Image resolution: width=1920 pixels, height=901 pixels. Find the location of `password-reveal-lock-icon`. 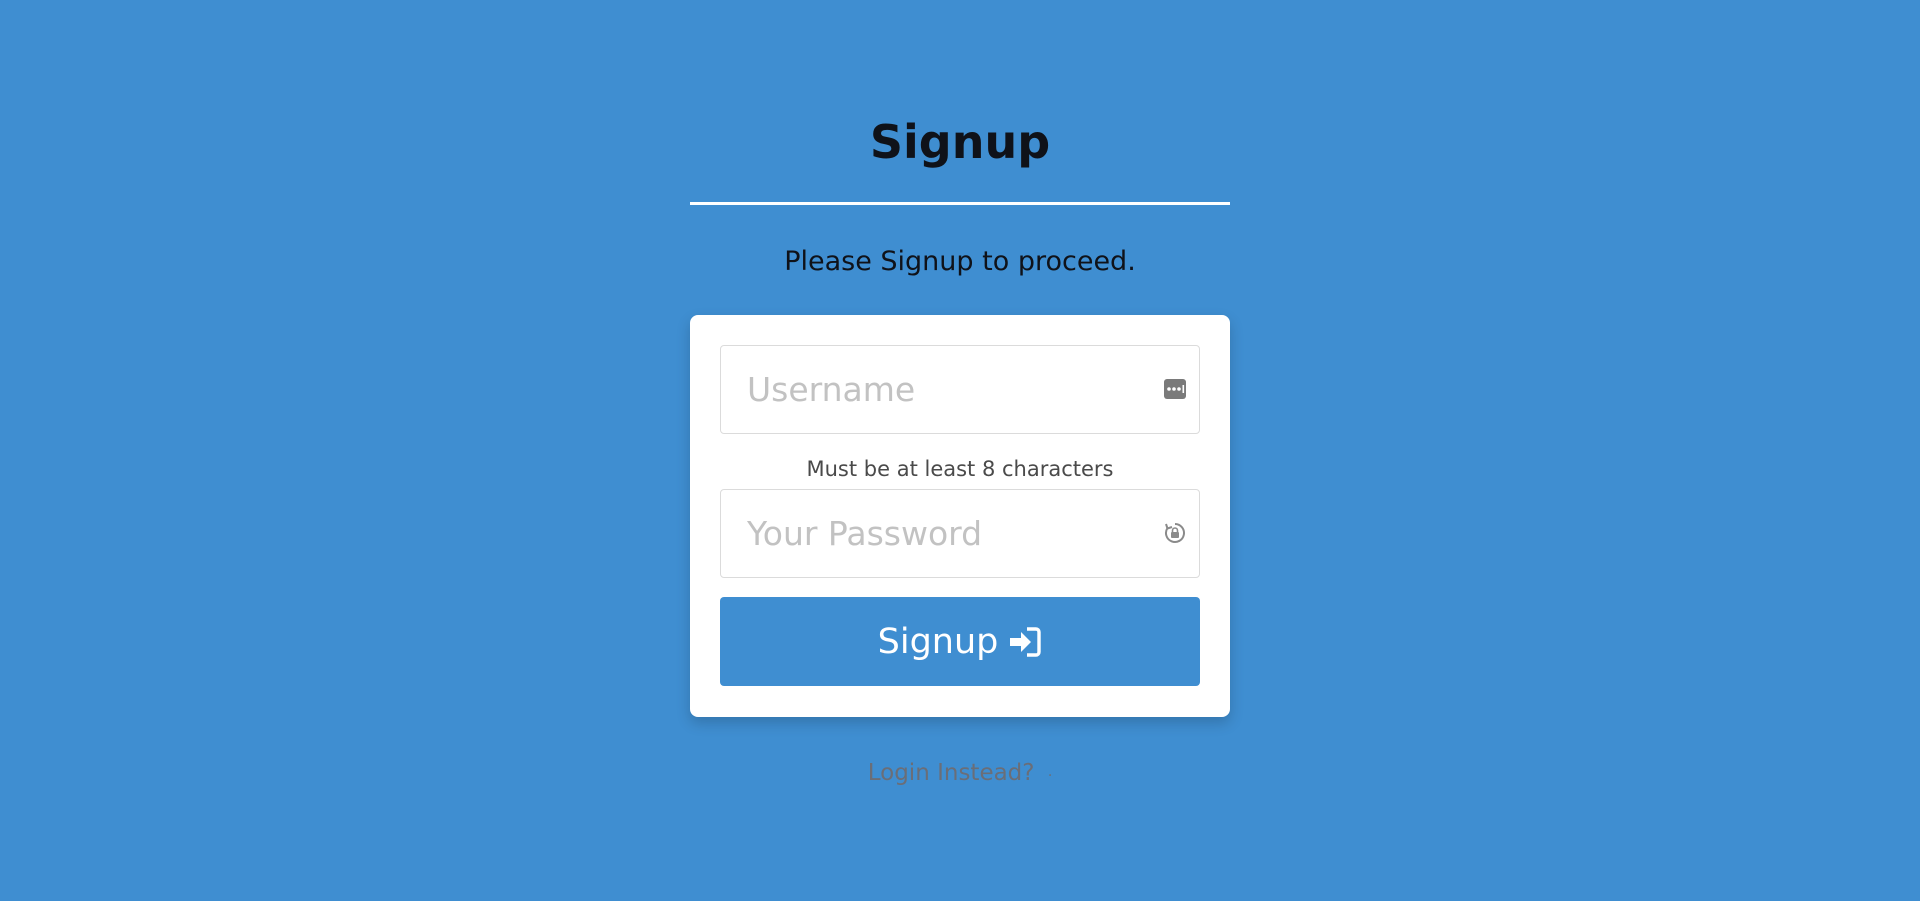

password-reveal-lock-icon is located at coordinates (1175, 533).